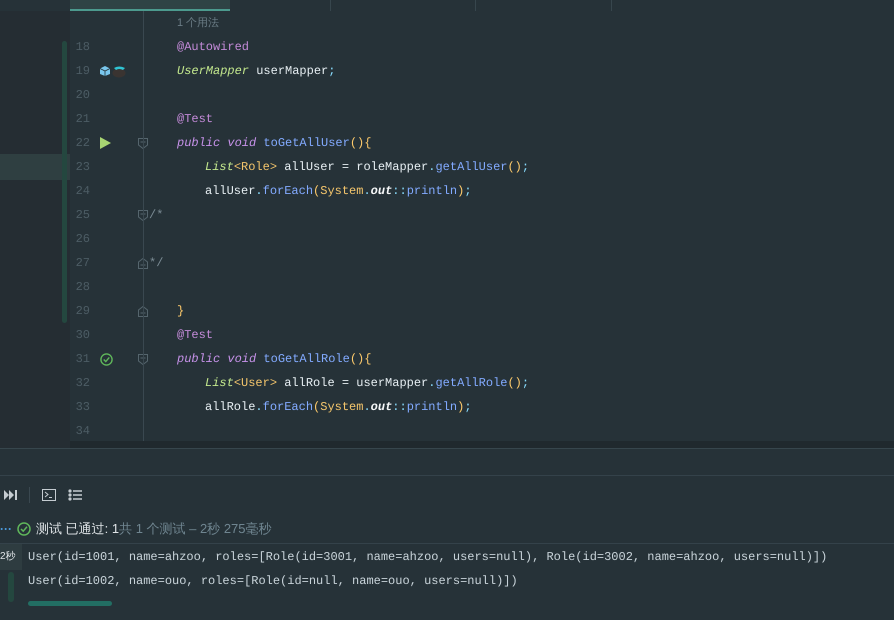 The image size is (894, 620). Describe the element at coordinates (150, 5) in the screenshot. I see `editor-tab` at that location.